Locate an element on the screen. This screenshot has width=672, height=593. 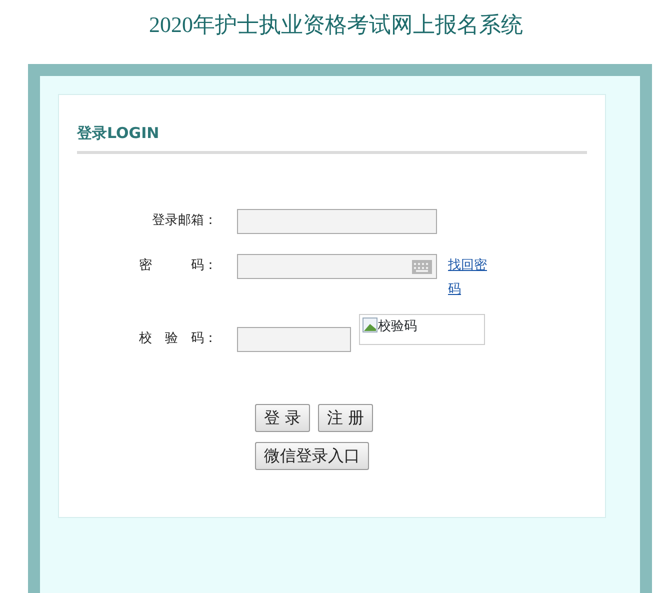
broken-image-icon is located at coordinates (370, 325).